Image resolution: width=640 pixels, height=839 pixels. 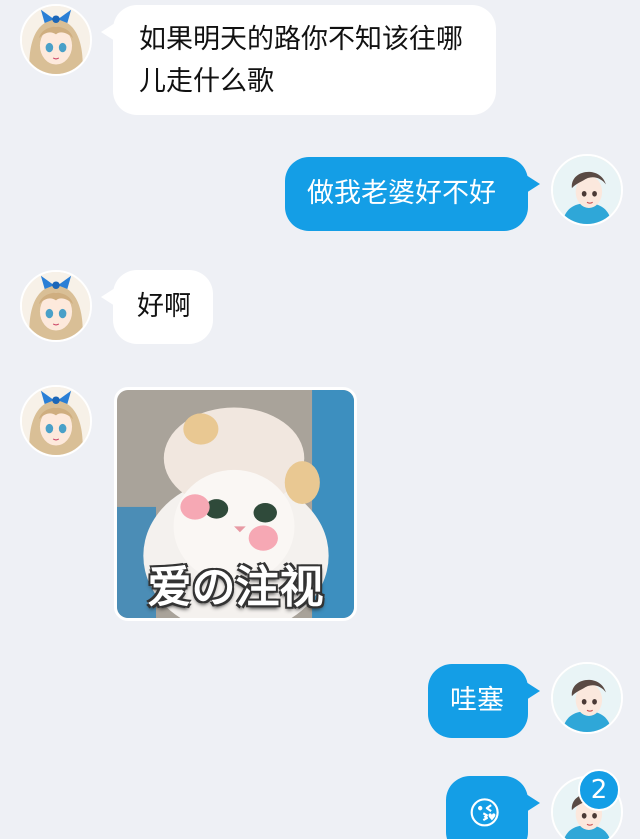 I want to click on message-bubble-outgoing: 哇塞, so click(x=484, y=701).